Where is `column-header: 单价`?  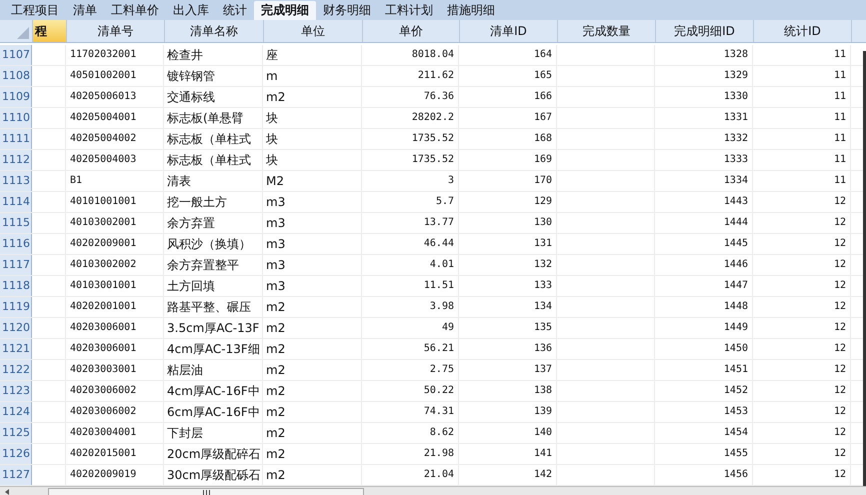
column-header: 单价 is located at coordinates (411, 31).